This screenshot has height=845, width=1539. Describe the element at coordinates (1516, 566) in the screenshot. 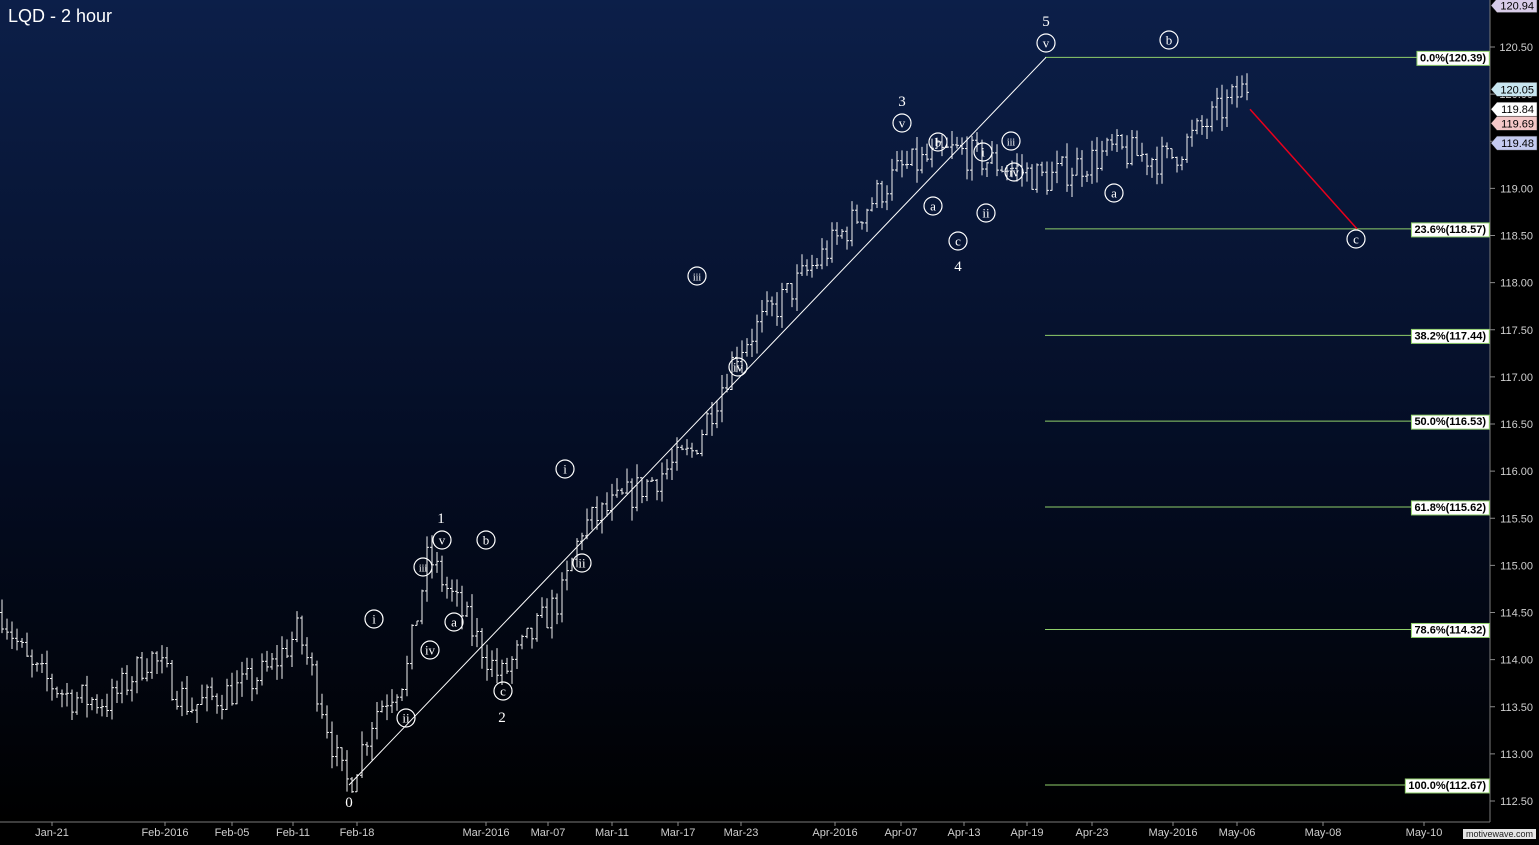

I see `y-tick-label: 115.00` at that location.